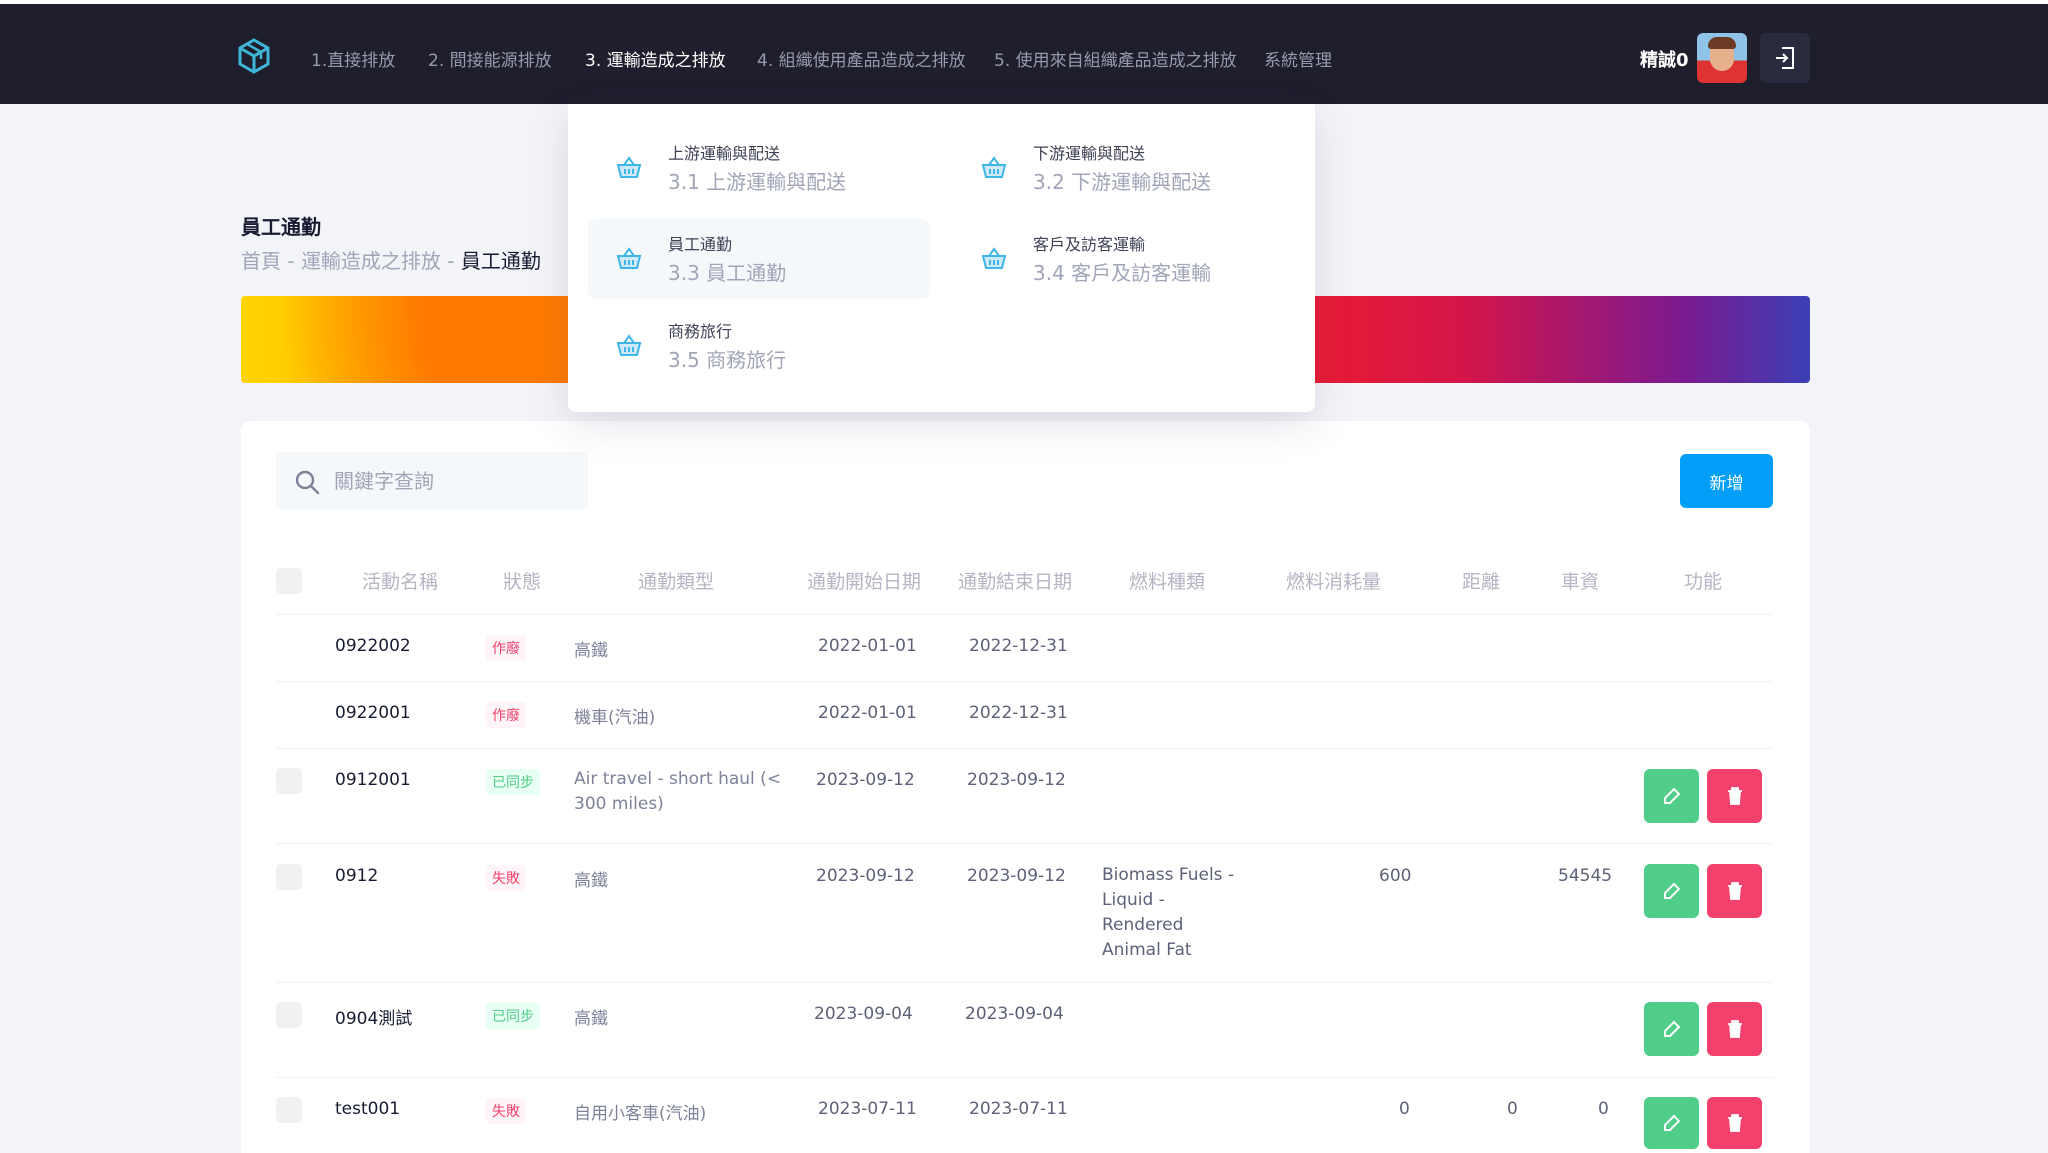 The height and width of the screenshot is (1153, 2048). Describe the element at coordinates (640, 1114) in the screenshot. I see `commute-type: 自用小客車(汽油)` at that location.